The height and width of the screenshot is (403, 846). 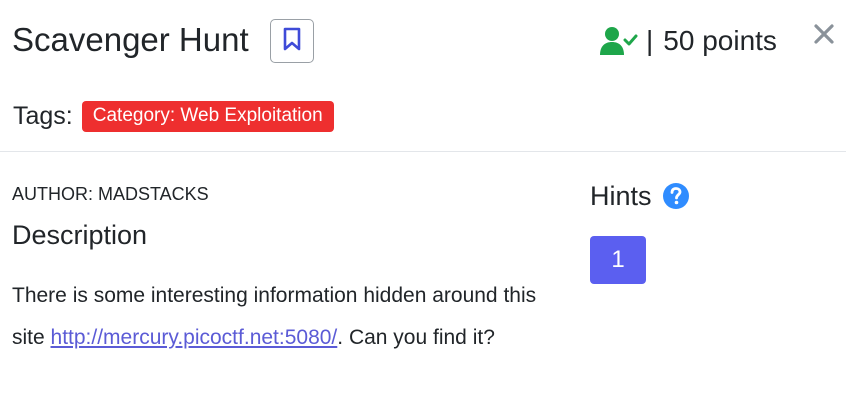 I want to click on challenge-title: Scavenger Hunt, so click(x=130, y=39).